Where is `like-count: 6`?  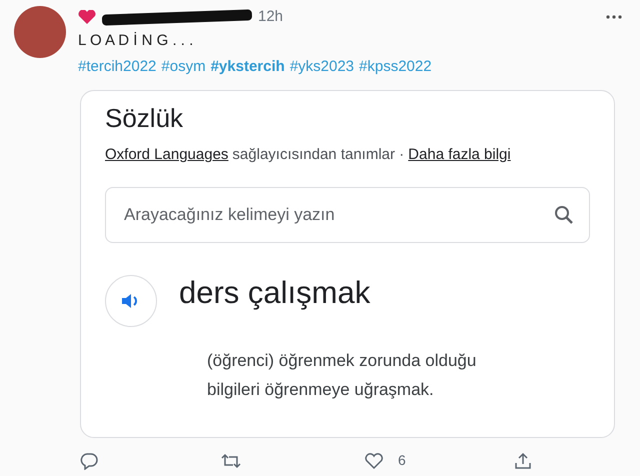
like-count: 6 is located at coordinates (402, 460).